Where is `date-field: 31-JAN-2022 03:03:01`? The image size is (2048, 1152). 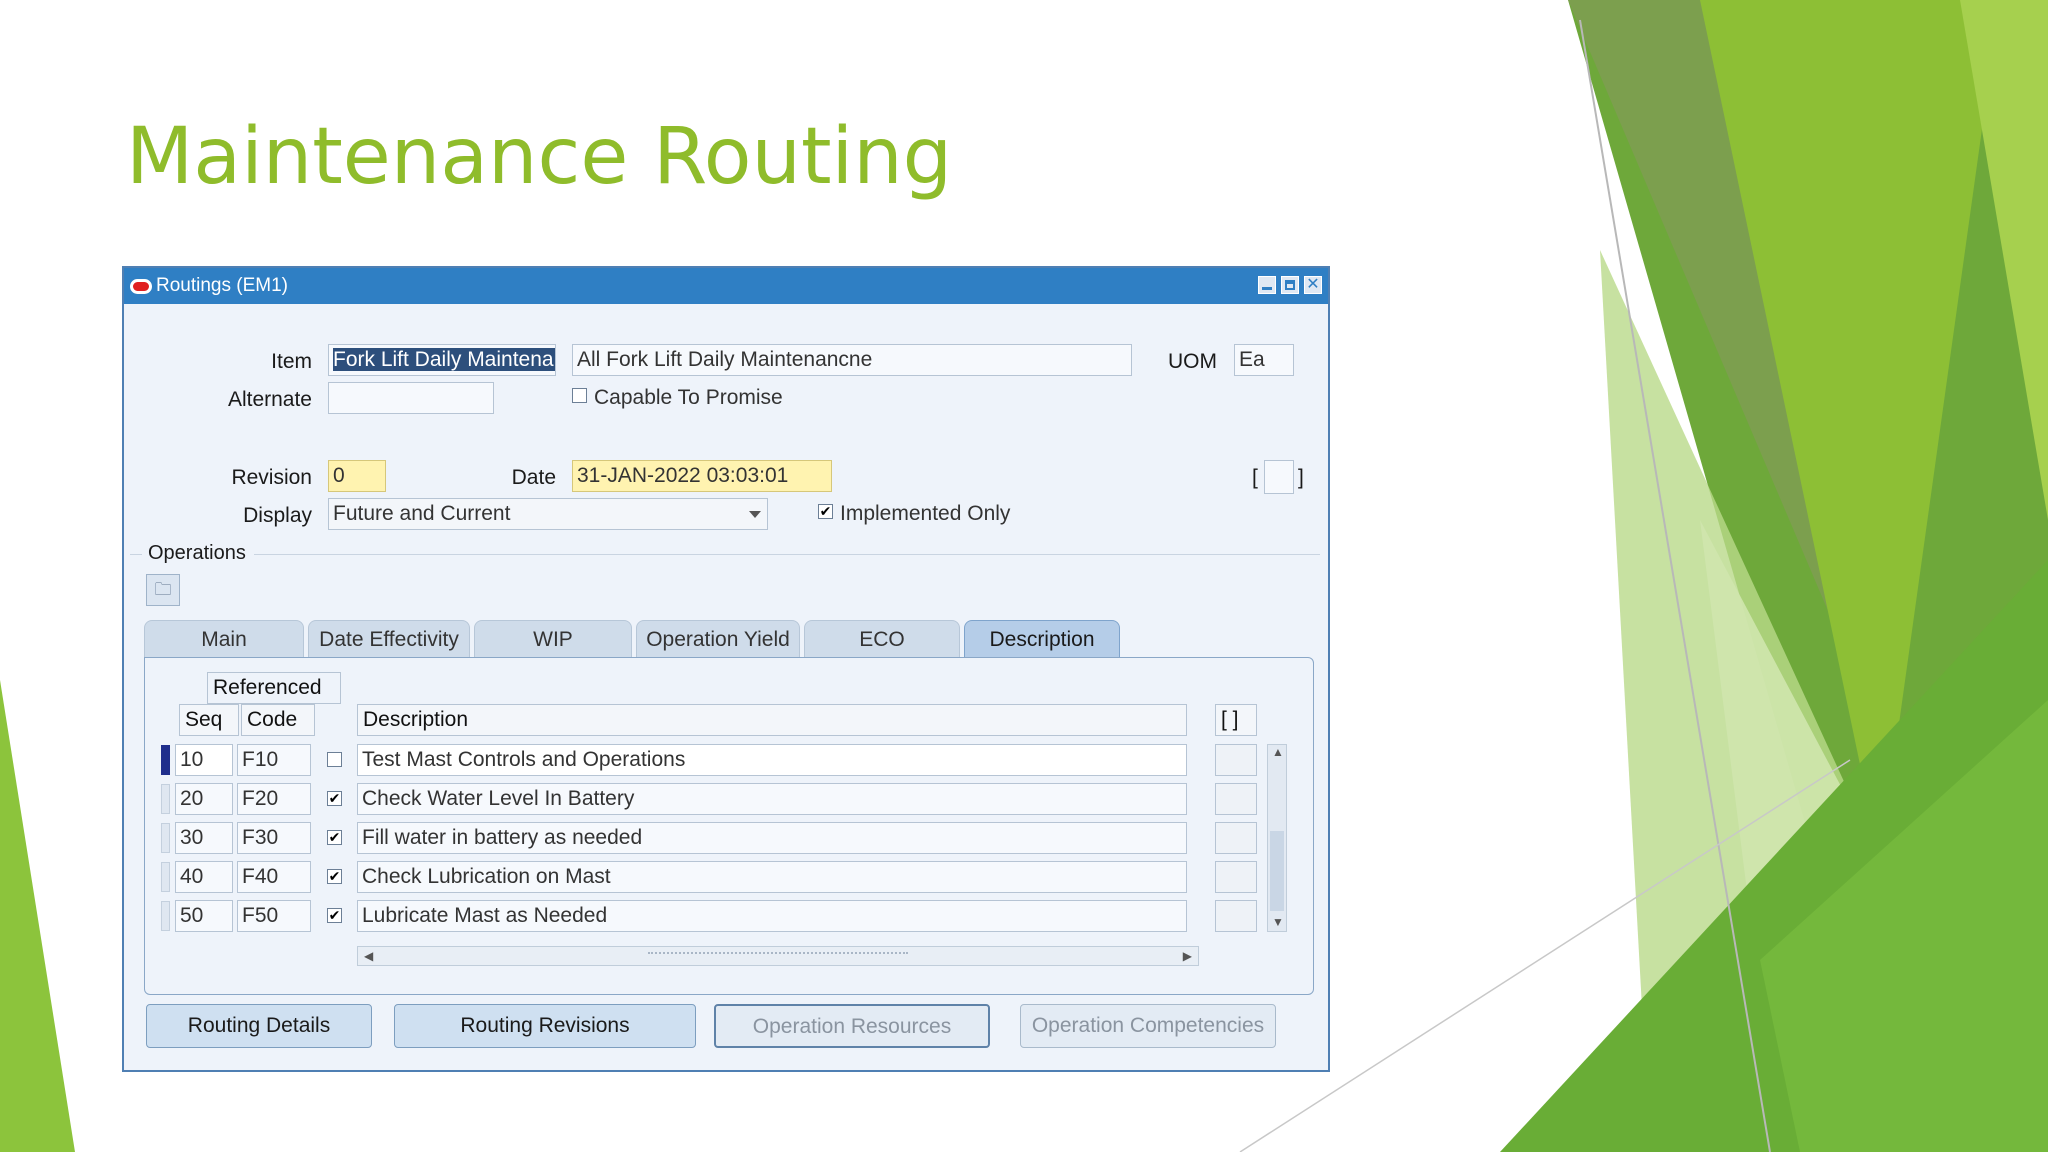 date-field: 31-JAN-2022 03:03:01 is located at coordinates (702, 476).